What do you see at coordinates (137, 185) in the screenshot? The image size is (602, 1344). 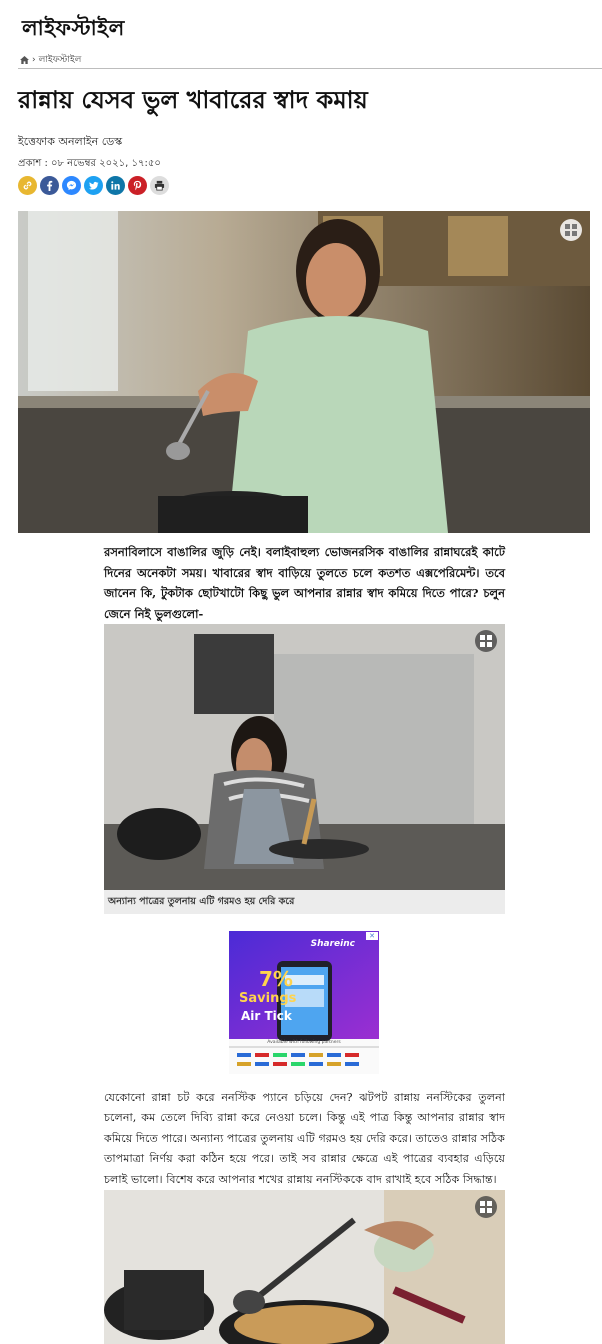 I see `pinterest-icon` at bounding box center [137, 185].